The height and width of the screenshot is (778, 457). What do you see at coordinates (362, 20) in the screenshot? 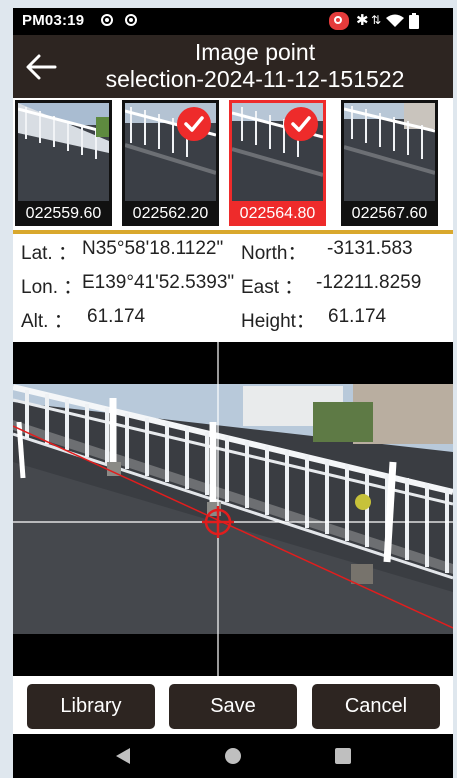
I see `bluetooth-icon: ✱` at bounding box center [362, 20].